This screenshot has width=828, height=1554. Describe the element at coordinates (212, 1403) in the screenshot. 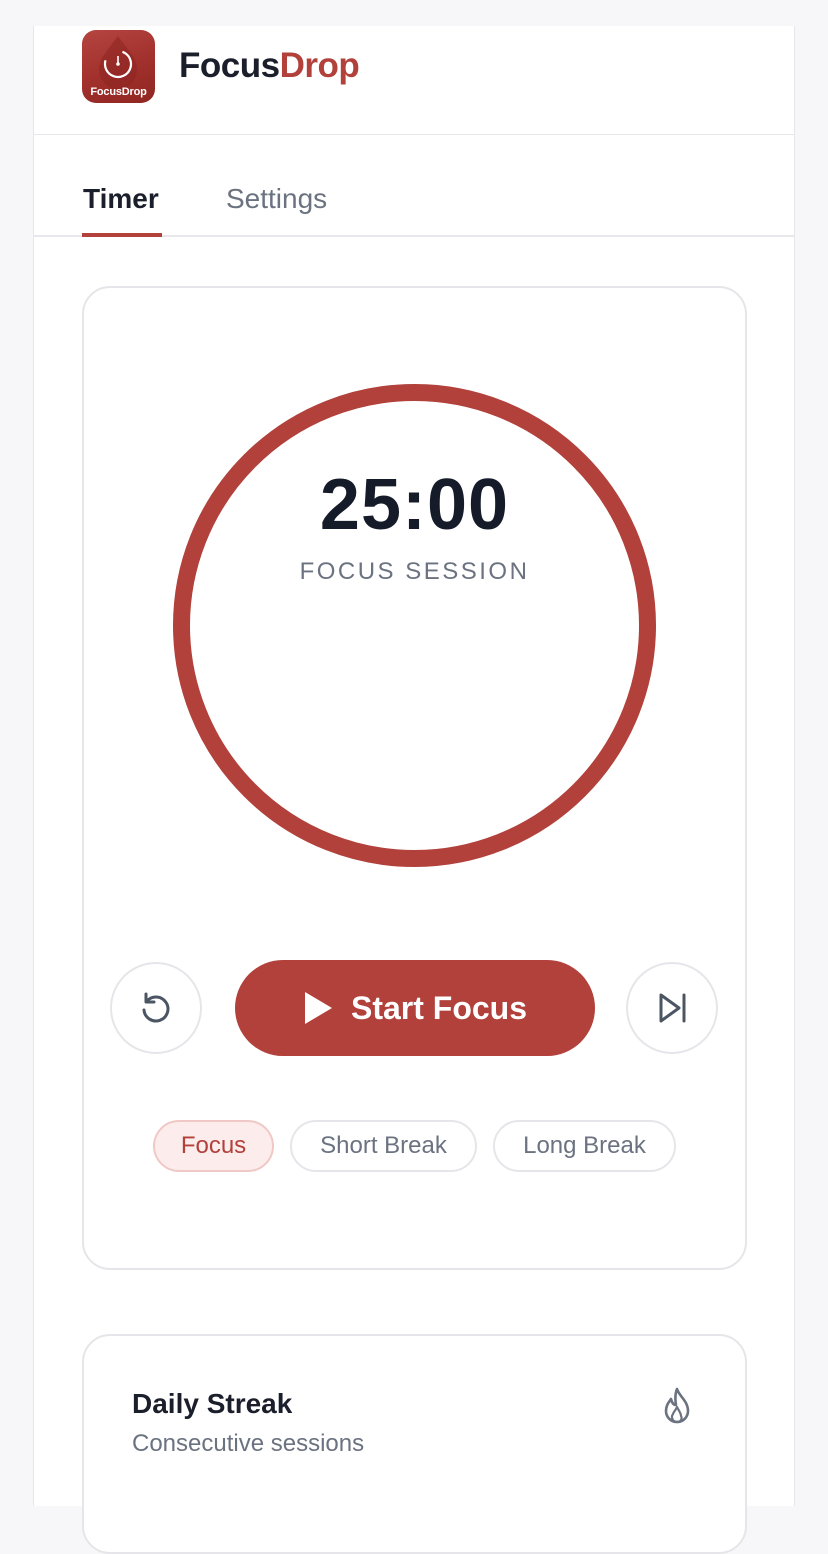

I see `streak-title: Daily Streak` at that location.